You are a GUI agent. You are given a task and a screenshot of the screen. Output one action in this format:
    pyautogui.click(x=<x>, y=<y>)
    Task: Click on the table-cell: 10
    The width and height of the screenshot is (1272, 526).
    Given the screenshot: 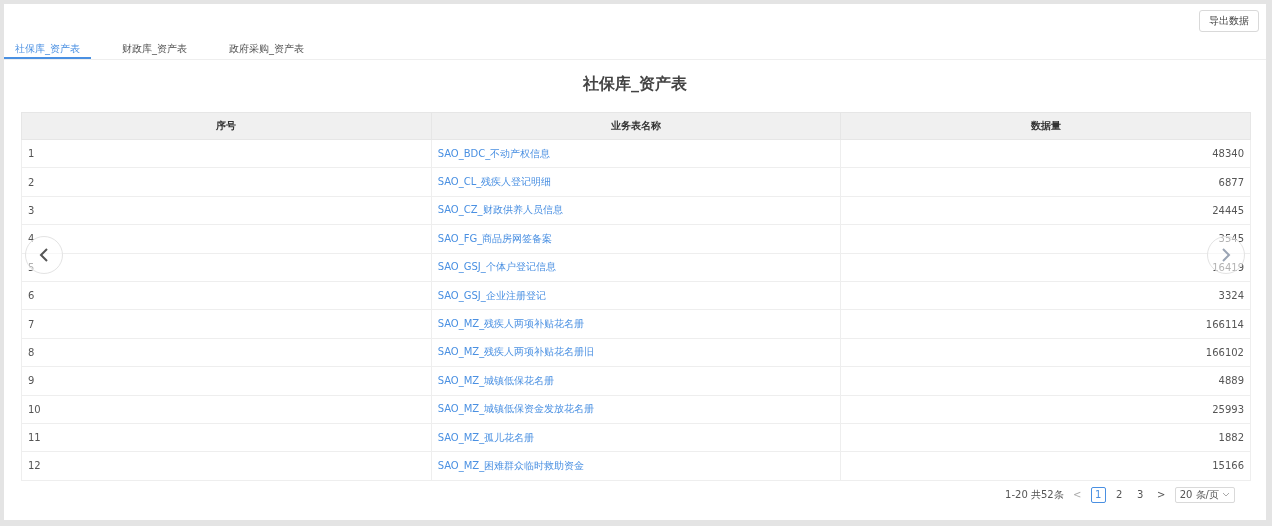 What is the action you would take?
    pyautogui.click(x=226, y=409)
    